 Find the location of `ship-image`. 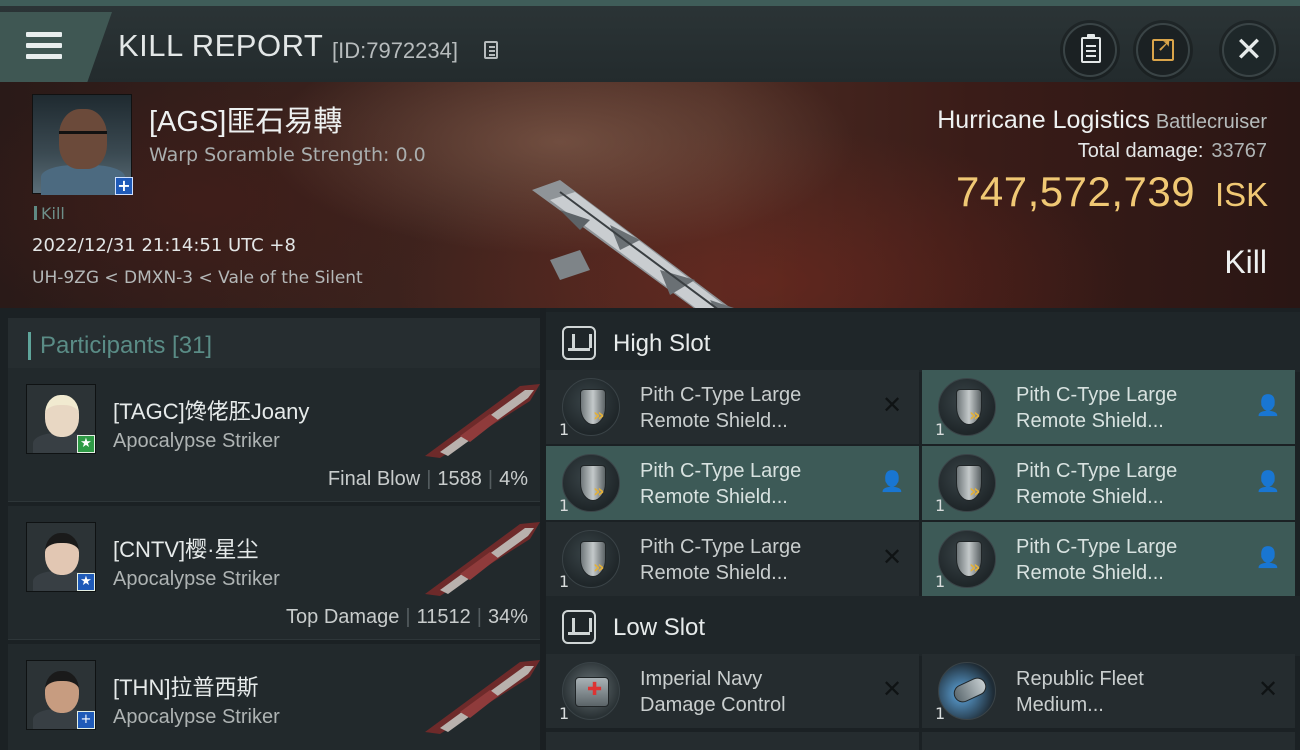

ship-image is located at coordinates (633, 244).